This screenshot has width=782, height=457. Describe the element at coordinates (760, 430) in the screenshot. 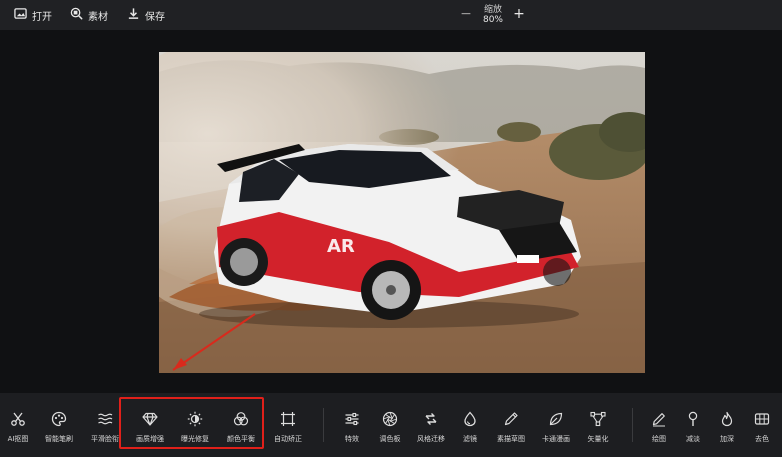

I see `tool-desaturate: 去色` at that location.